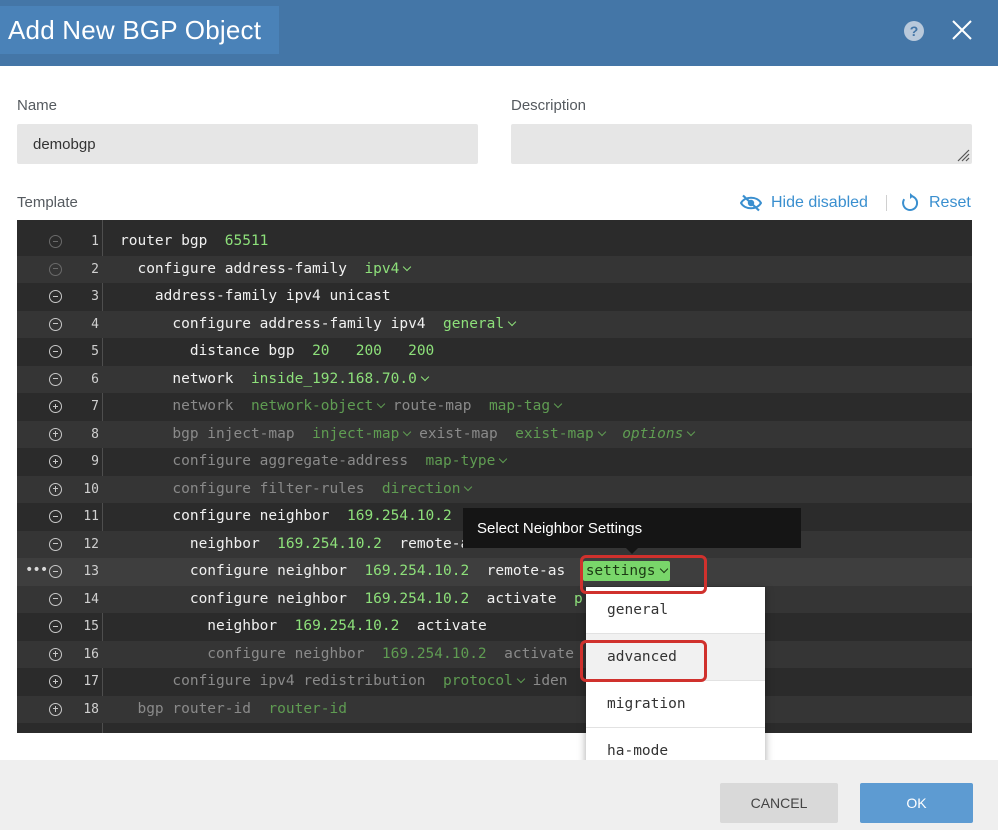 Image resolution: width=998 pixels, height=830 pixels. Describe the element at coordinates (578, 599) in the screenshot. I see `code-token: p` at that location.